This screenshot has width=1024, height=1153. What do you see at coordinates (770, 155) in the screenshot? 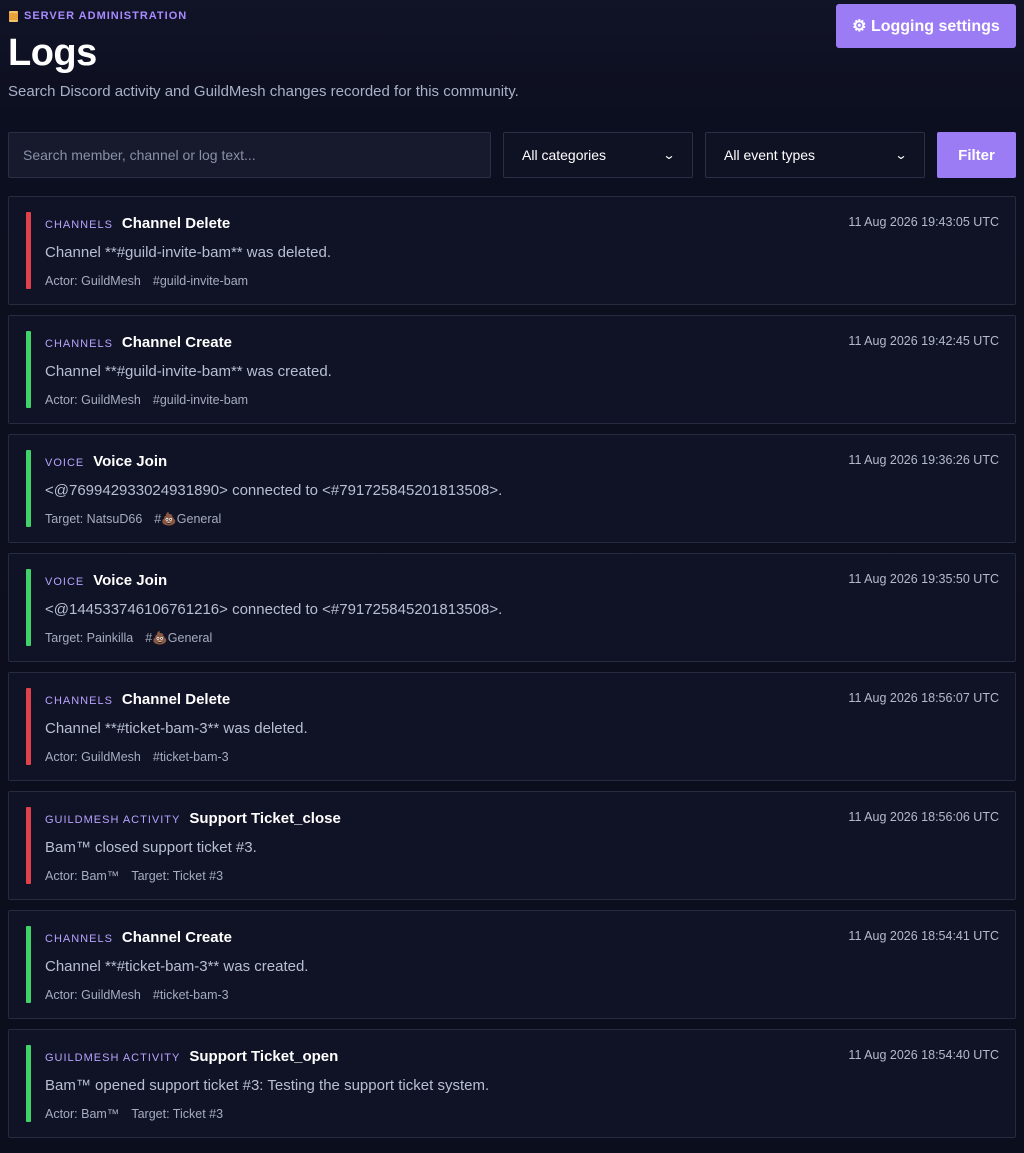
I see `event-type-select-value: All event types` at bounding box center [770, 155].